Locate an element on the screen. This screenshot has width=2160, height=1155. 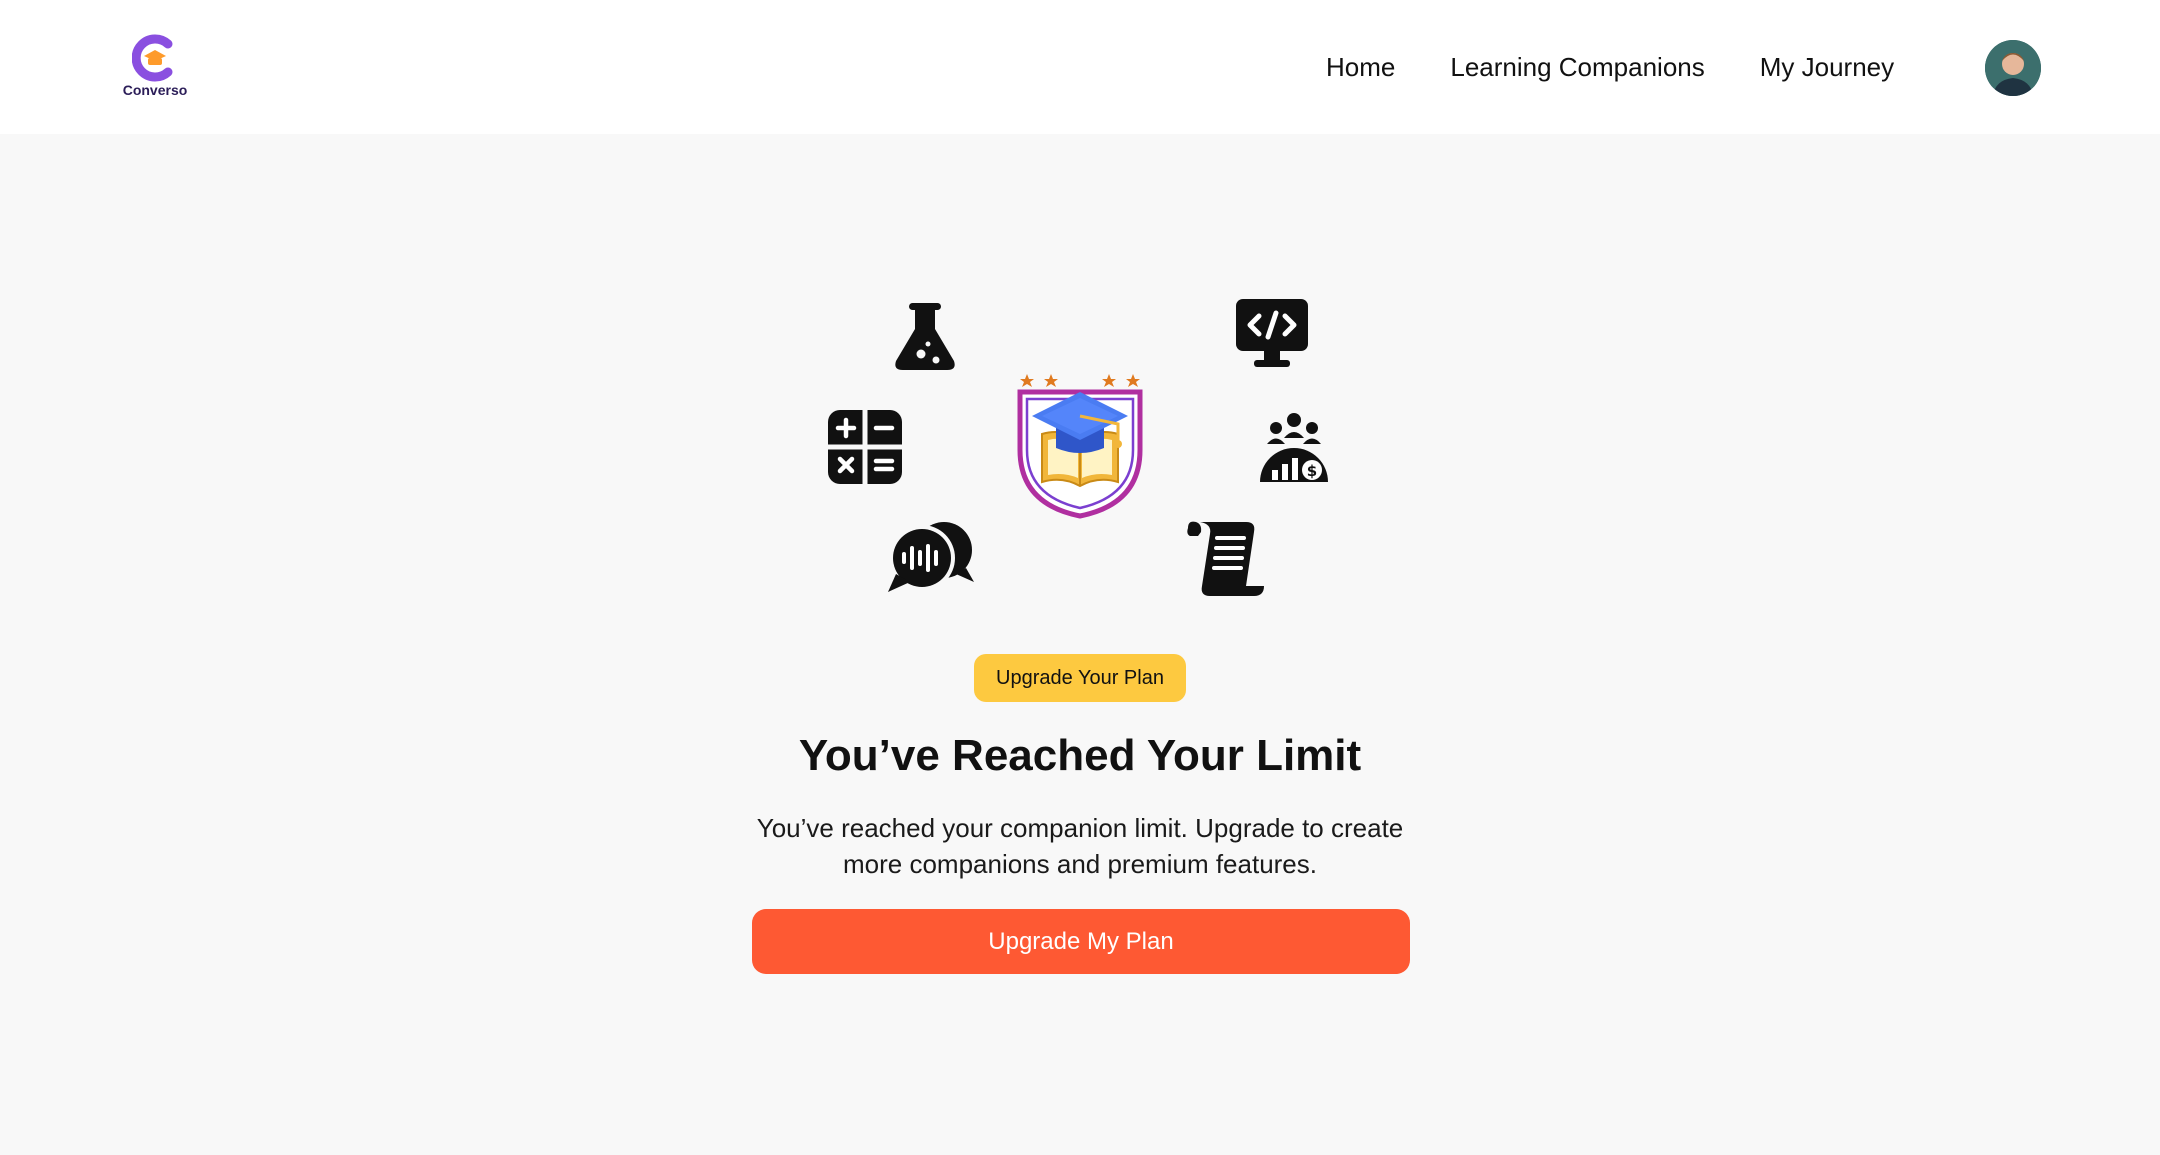
converso-logo: Converso is located at coordinates (155, 67).